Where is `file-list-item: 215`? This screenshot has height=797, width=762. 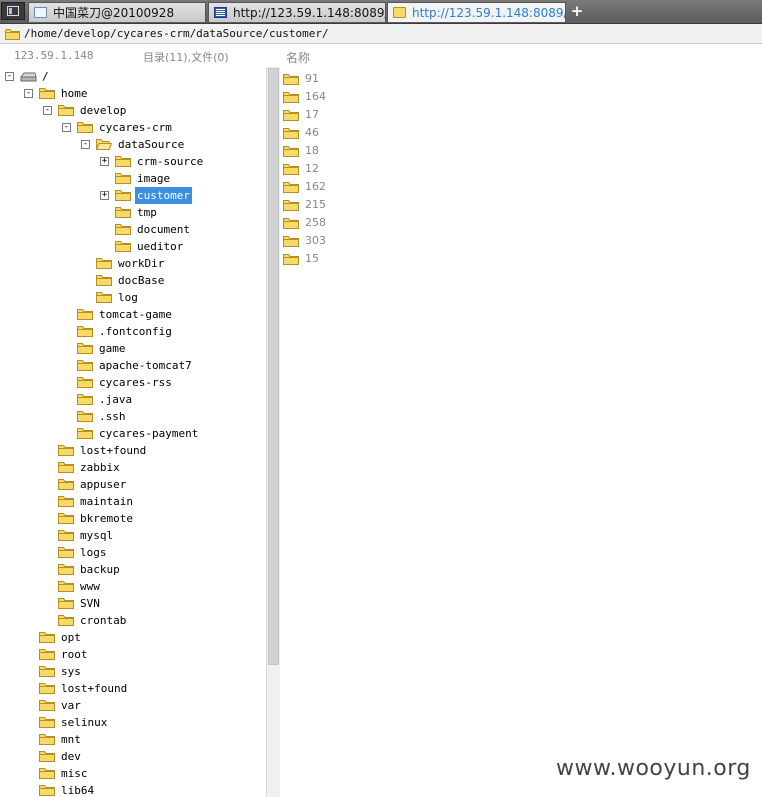 file-list-item: 215 is located at coordinates (518, 205).